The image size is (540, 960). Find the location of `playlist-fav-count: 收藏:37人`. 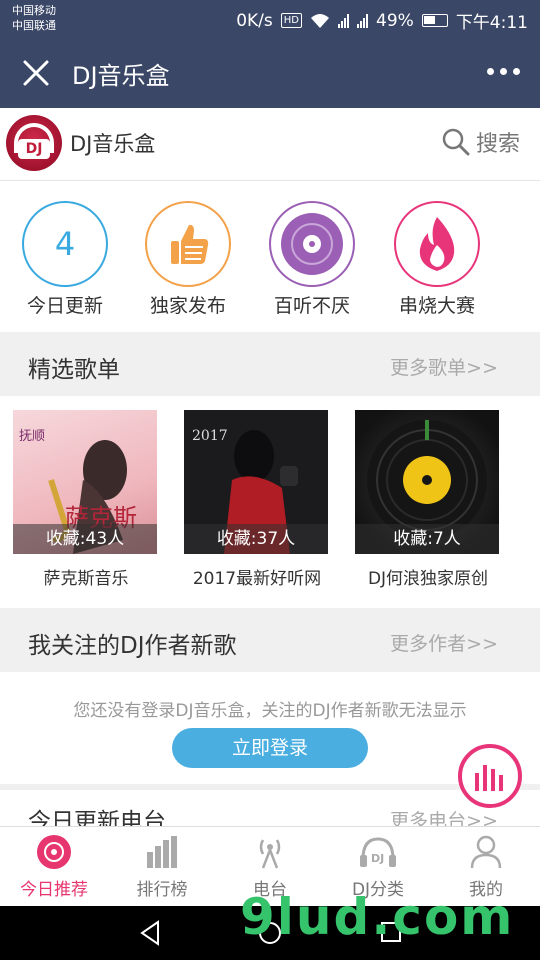

playlist-fav-count: 收藏:37人 is located at coordinates (256, 539).